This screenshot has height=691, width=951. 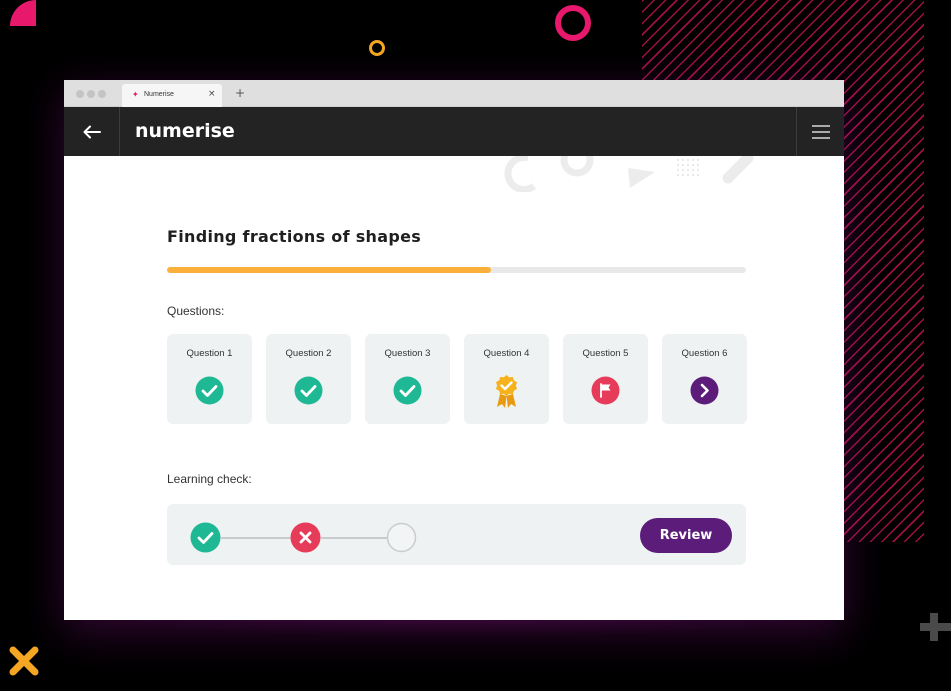 I want to click on hamburger-menu-icon, so click(x=820, y=131).